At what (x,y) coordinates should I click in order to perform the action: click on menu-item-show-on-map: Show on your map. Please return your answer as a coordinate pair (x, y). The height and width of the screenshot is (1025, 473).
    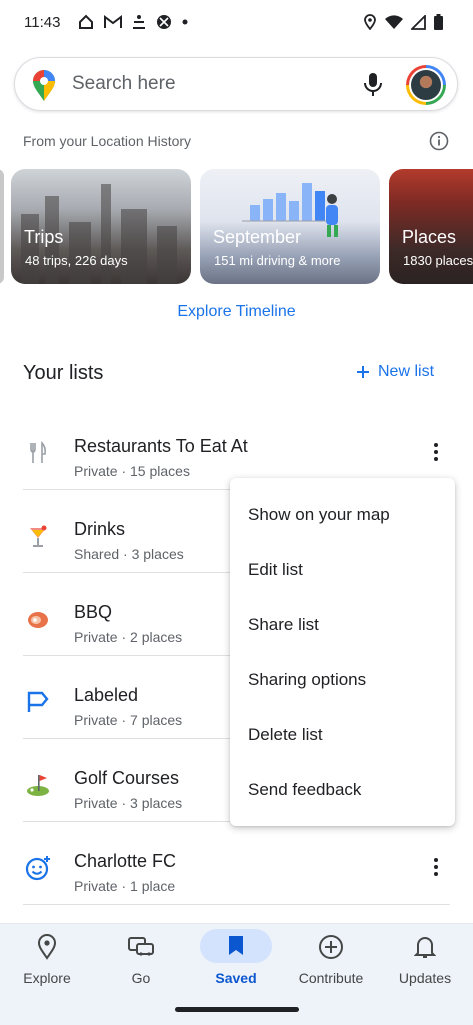
    Looking at the image, I should click on (319, 515).